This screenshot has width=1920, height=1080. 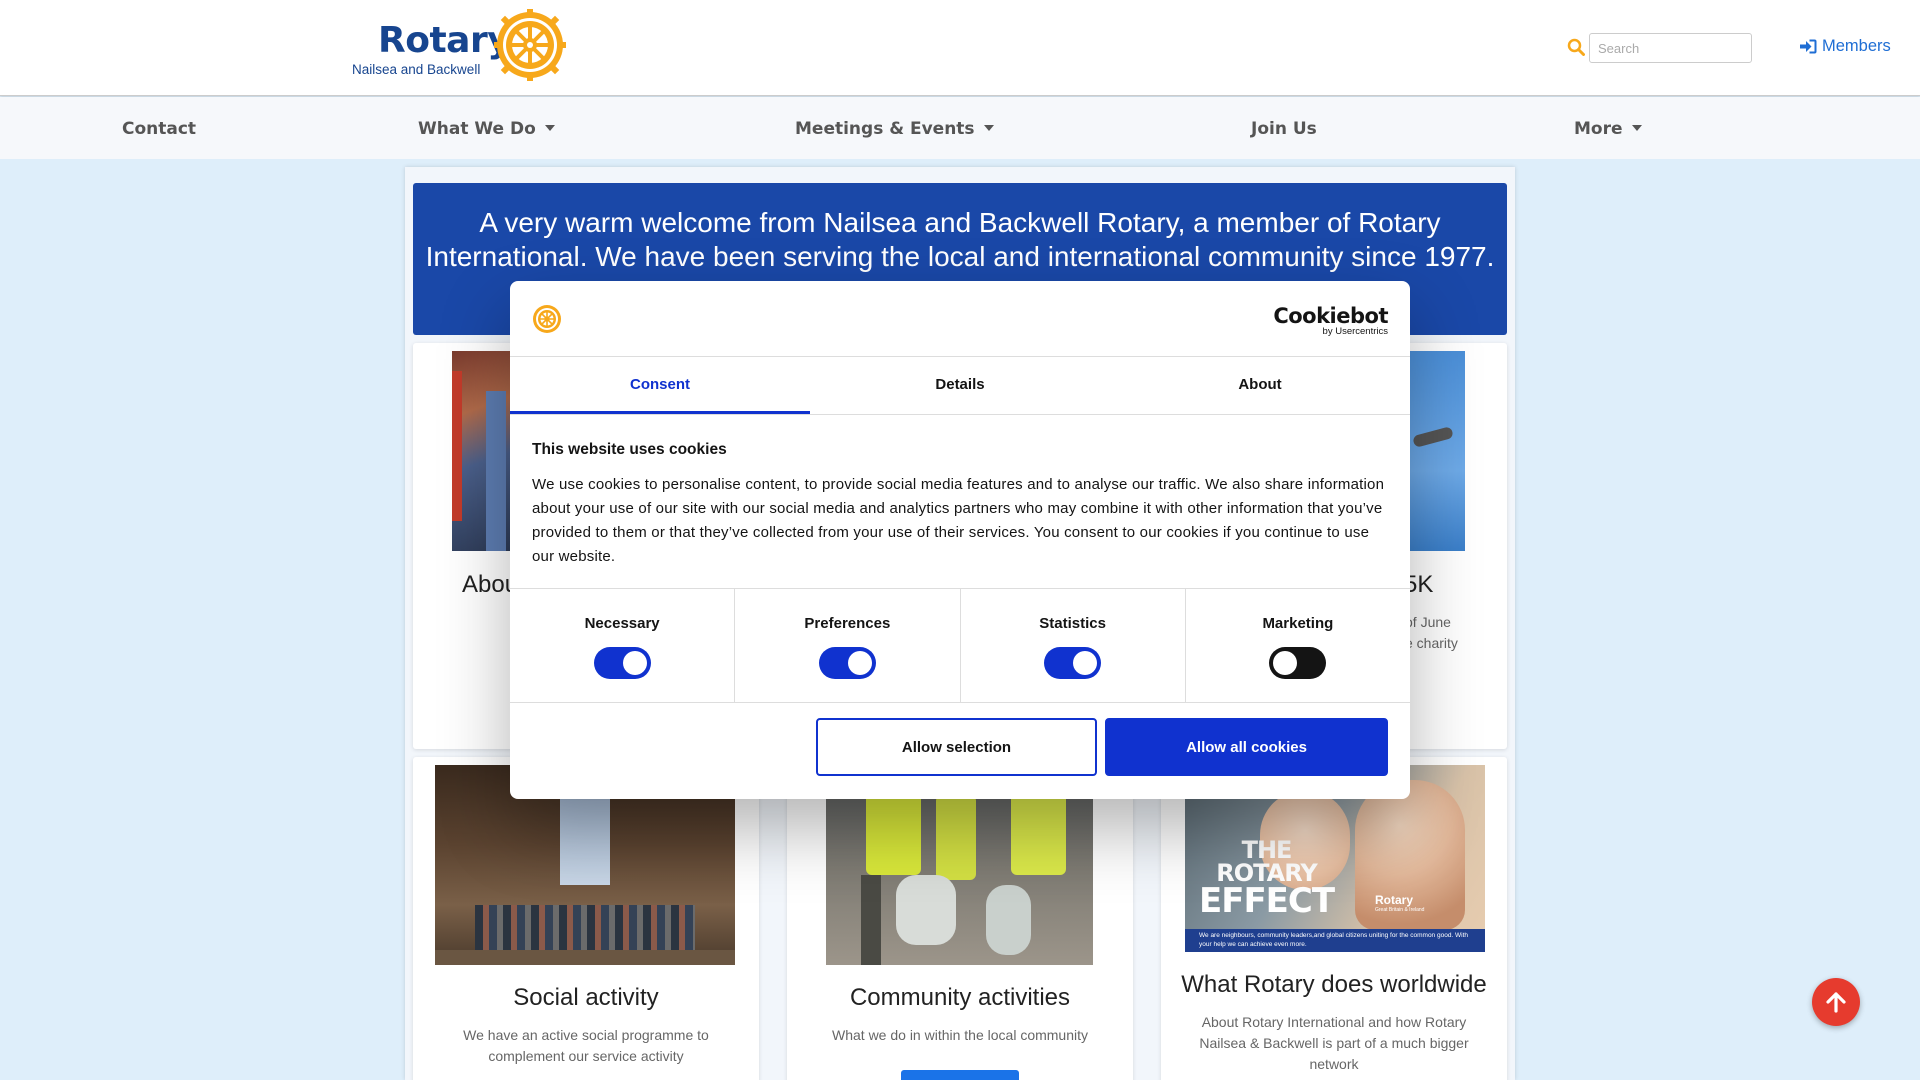 I want to click on rotary-worldwide-title: What Rotary does worldwide, so click(x=1334, y=984).